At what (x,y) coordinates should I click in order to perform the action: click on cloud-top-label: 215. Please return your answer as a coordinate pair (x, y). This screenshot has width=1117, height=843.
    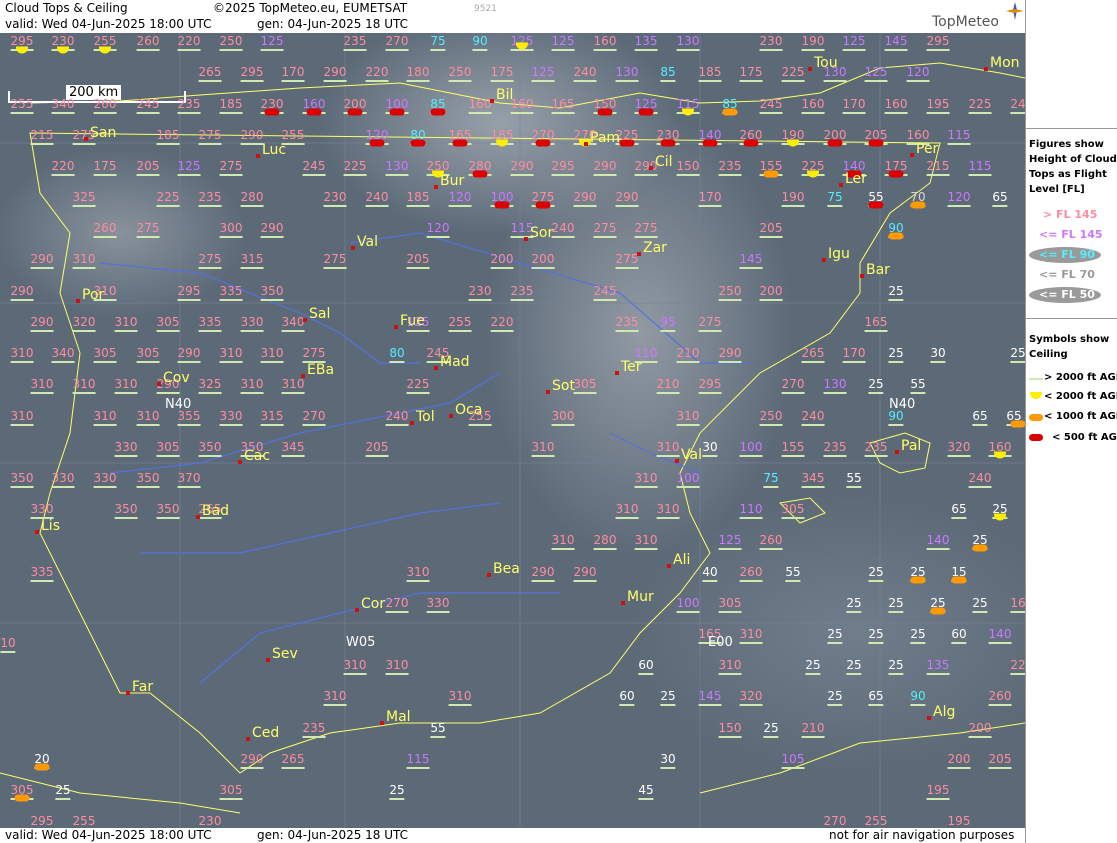
    Looking at the image, I should click on (42, 136).